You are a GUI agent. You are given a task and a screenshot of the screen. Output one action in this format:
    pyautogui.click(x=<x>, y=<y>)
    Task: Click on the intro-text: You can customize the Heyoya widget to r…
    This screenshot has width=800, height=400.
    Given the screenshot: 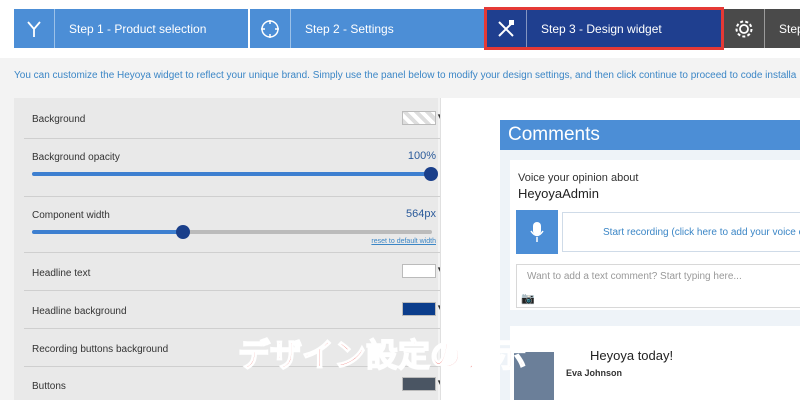 What is the action you would take?
    pyautogui.click(x=405, y=75)
    